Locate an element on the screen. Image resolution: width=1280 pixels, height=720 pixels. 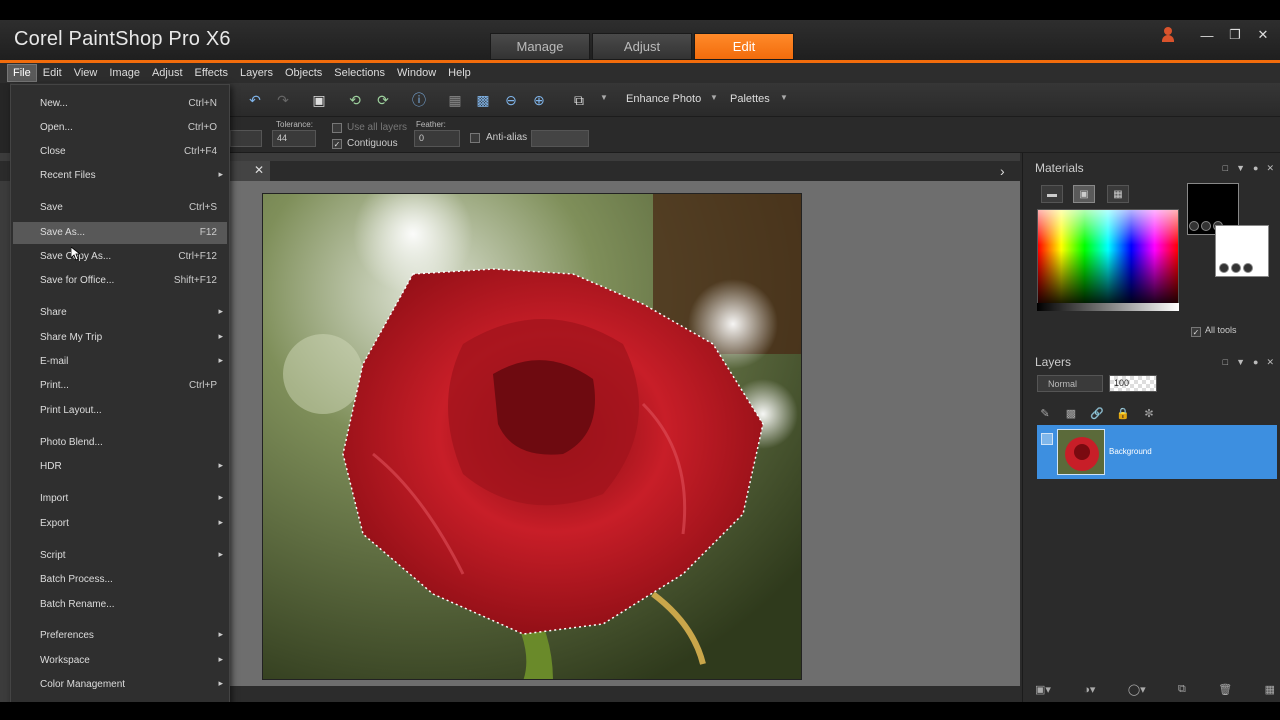
antialias-checkbox is located at coordinates (475, 138).